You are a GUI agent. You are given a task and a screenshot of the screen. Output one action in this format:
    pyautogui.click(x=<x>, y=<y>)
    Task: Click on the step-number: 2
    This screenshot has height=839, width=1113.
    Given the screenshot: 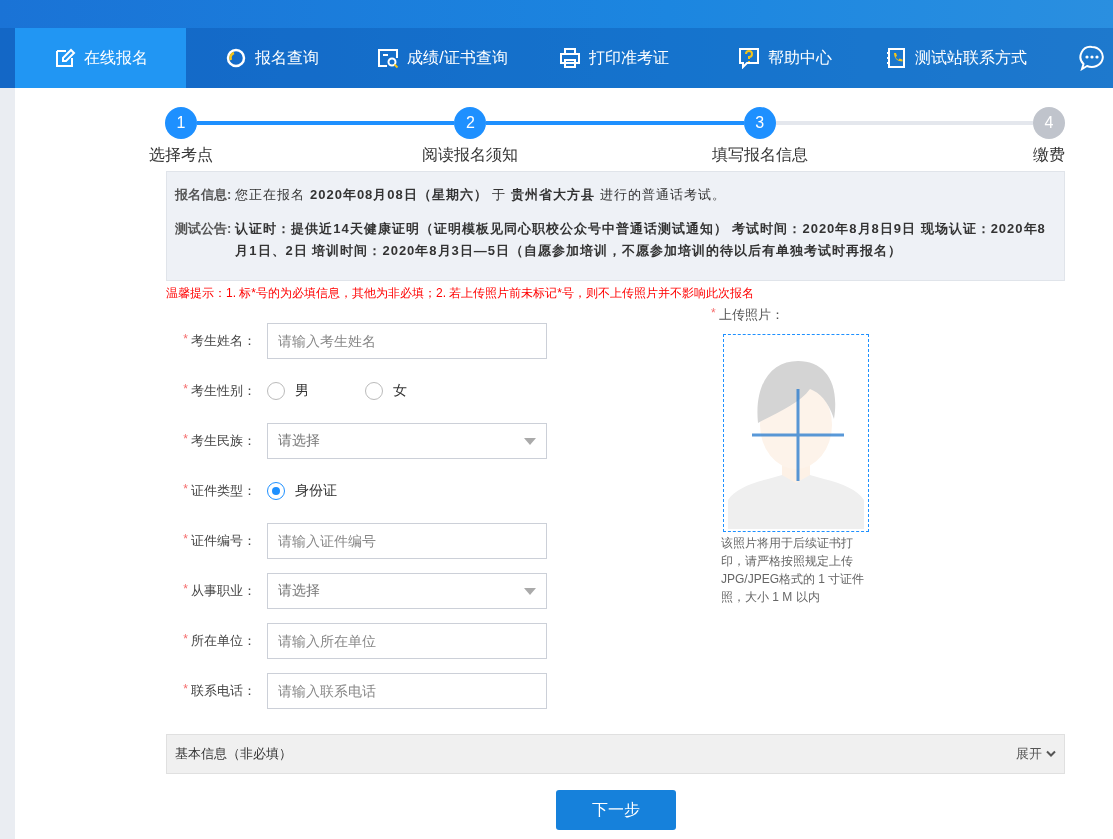 What is the action you would take?
    pyautogui.click(x=470, y=123)
    